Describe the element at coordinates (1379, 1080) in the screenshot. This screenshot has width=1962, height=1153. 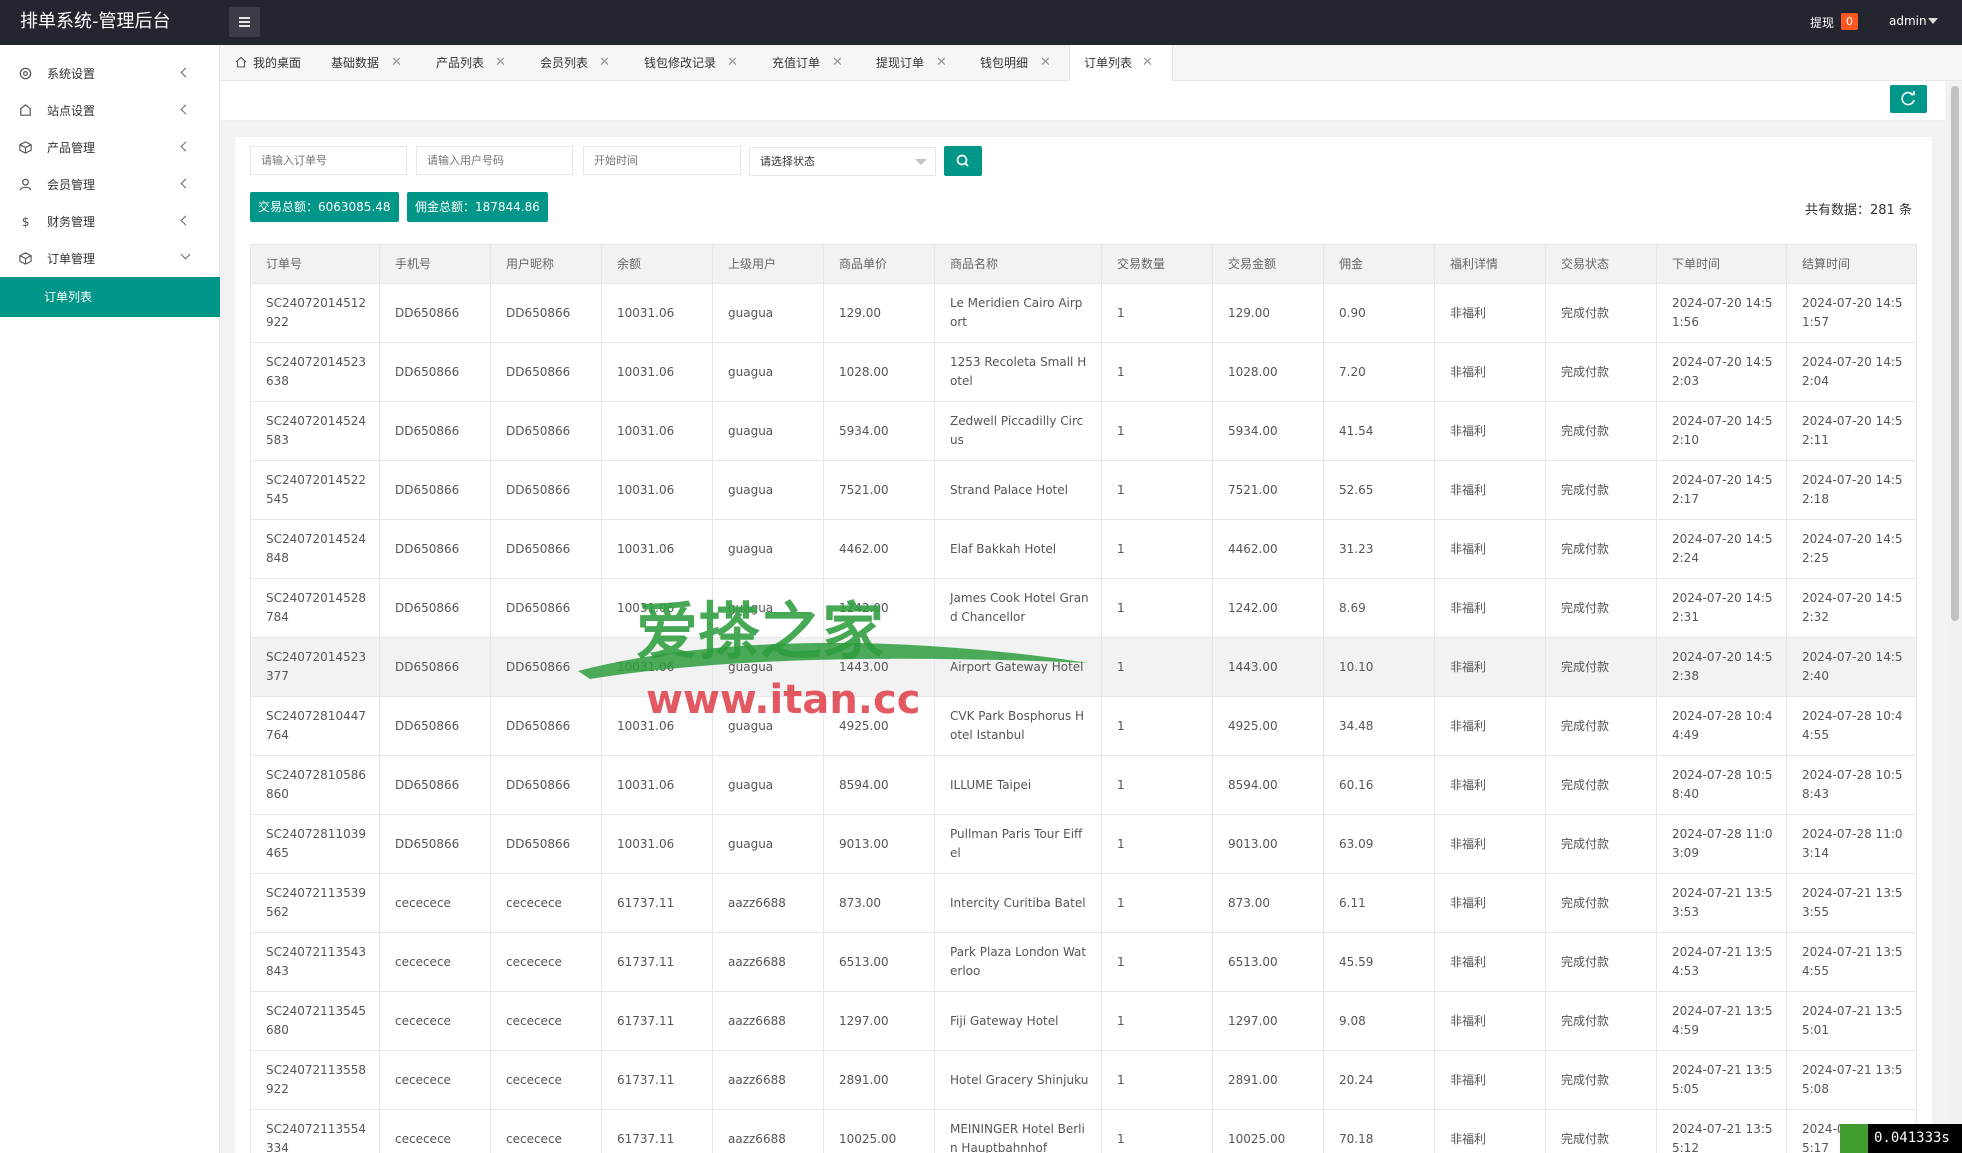
I see `commission-cell: 20.24` at that location.